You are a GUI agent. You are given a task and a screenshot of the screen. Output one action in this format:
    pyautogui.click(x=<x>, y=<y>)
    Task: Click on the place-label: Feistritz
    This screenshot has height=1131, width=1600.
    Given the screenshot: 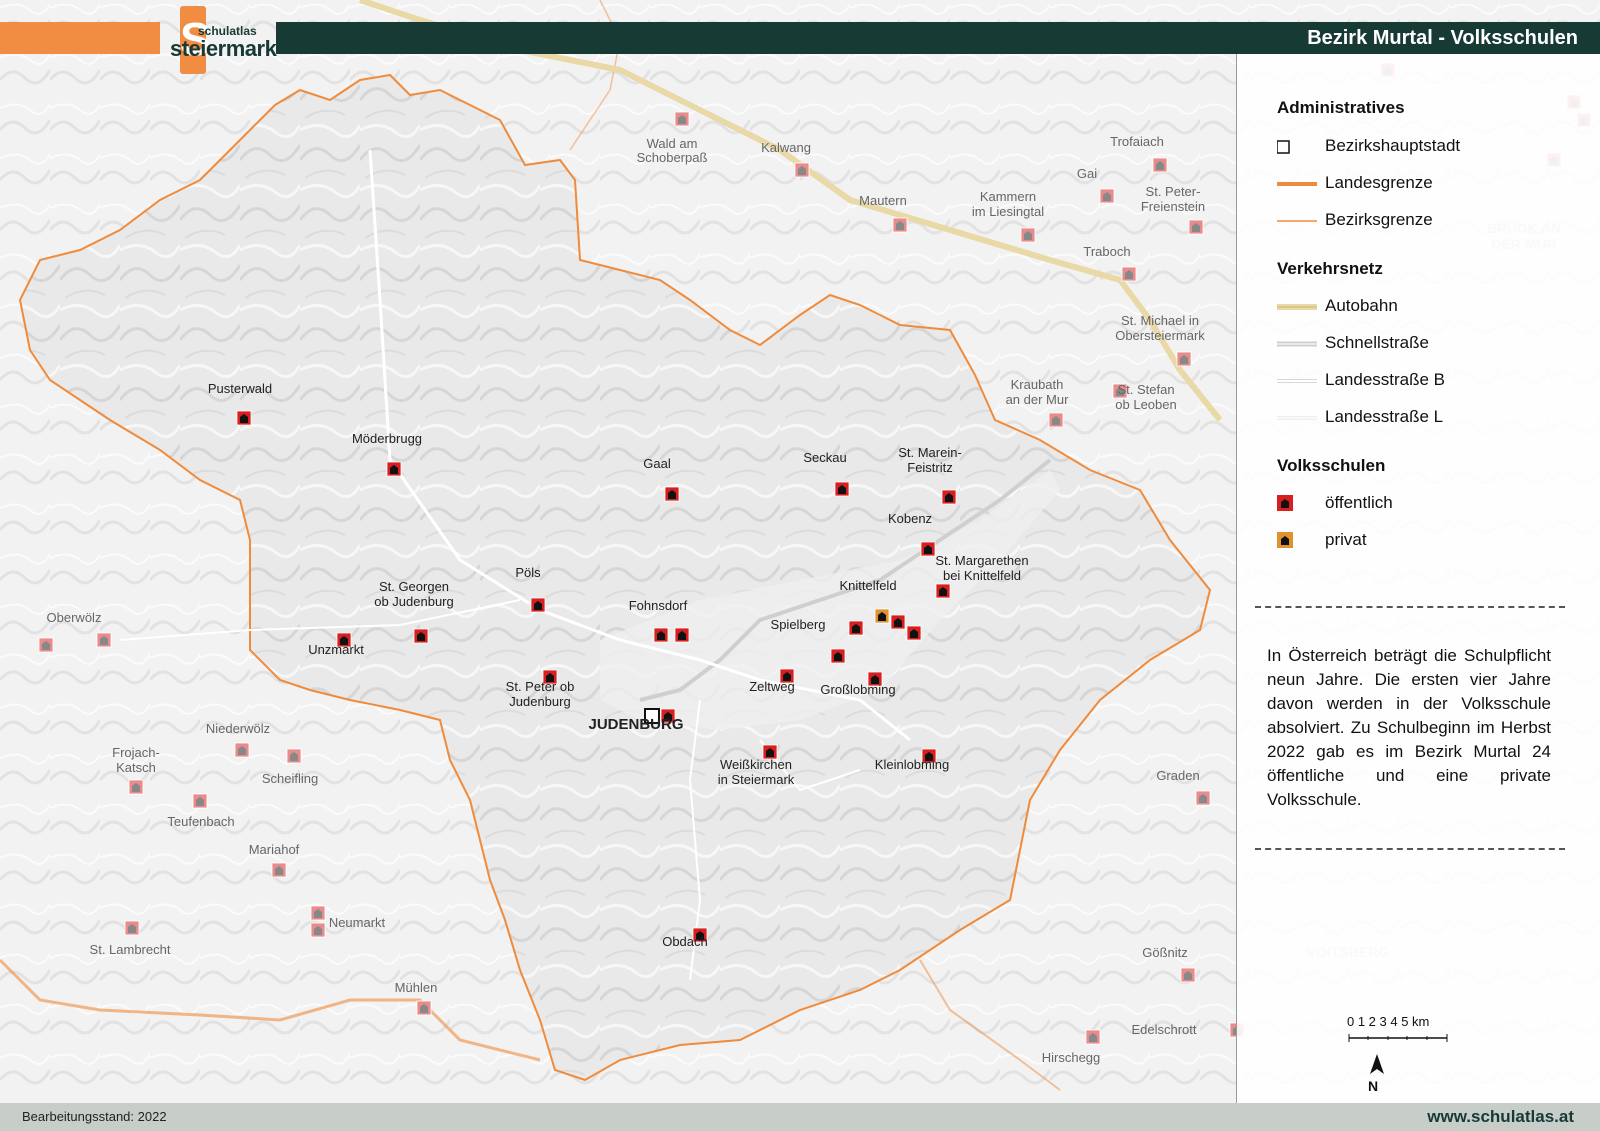 What is the action you would take?
    pyautogui.click(x=930, y=467)
    